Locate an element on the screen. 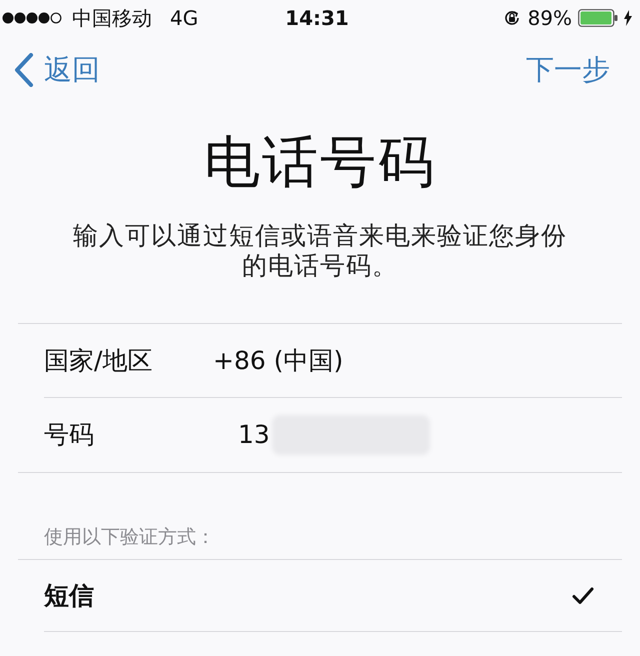 The width and height of the screenshot is (640, 656). battery-icon is located at coordinates (598, 18).